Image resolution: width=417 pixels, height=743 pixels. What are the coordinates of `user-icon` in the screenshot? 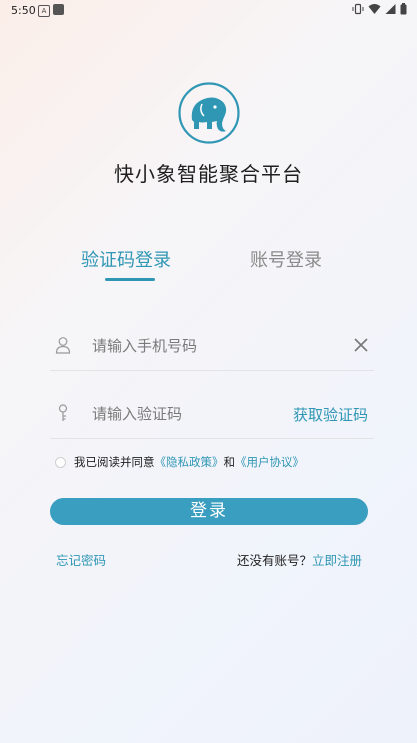 It's located at (63, 345).